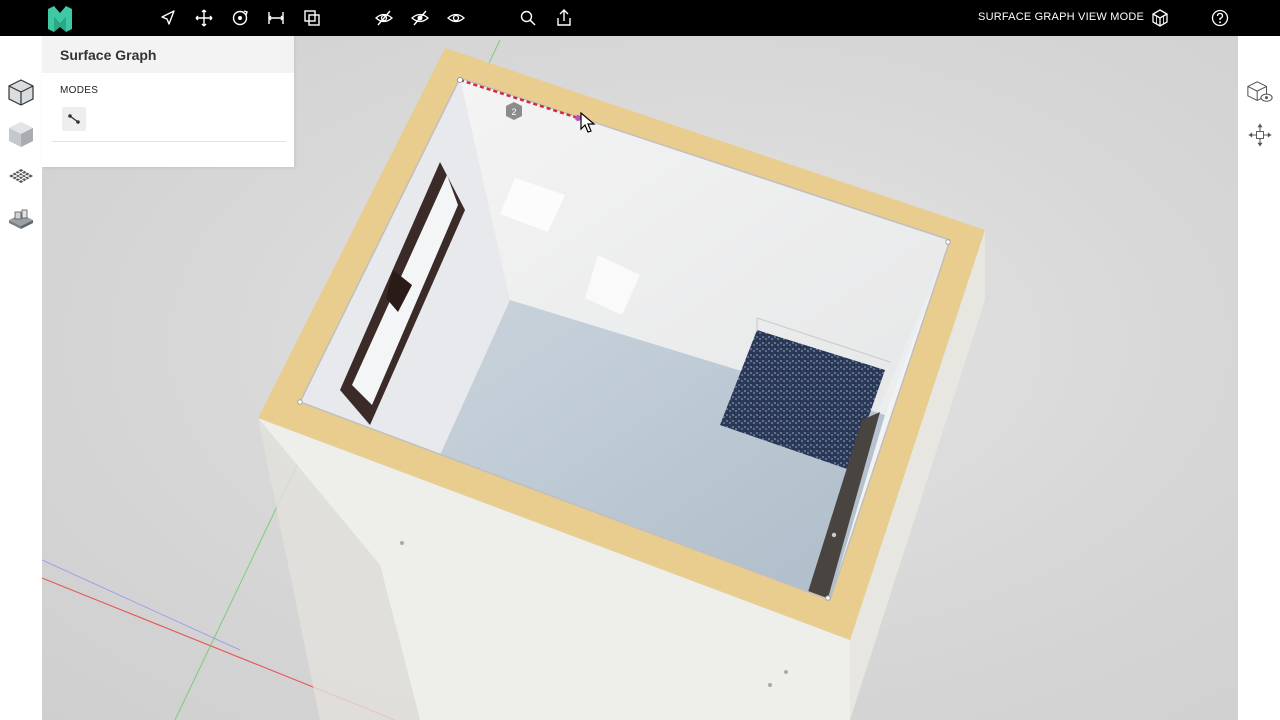 This screenshot has height=720, width=1280. Describe the element at coordinates (168, 101) in the screenshot. I see `surface-graph-panel: Surface Graph MODES` at that location.